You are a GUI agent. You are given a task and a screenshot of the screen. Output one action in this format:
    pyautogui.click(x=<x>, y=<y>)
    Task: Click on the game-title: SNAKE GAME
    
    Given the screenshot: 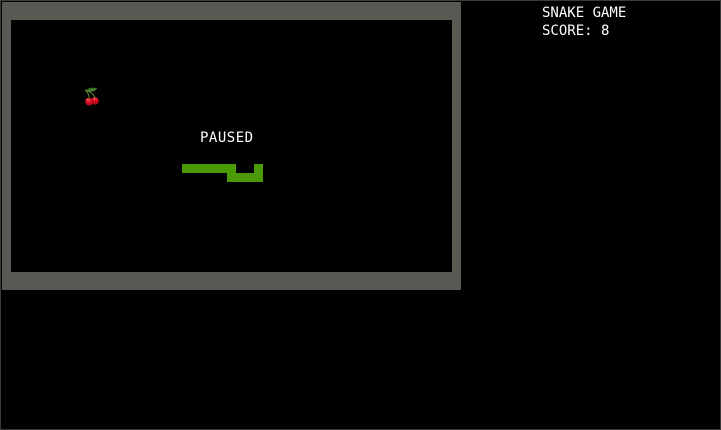 What is the action you would take?
    pyautogui.click(x=584, y=13)
    